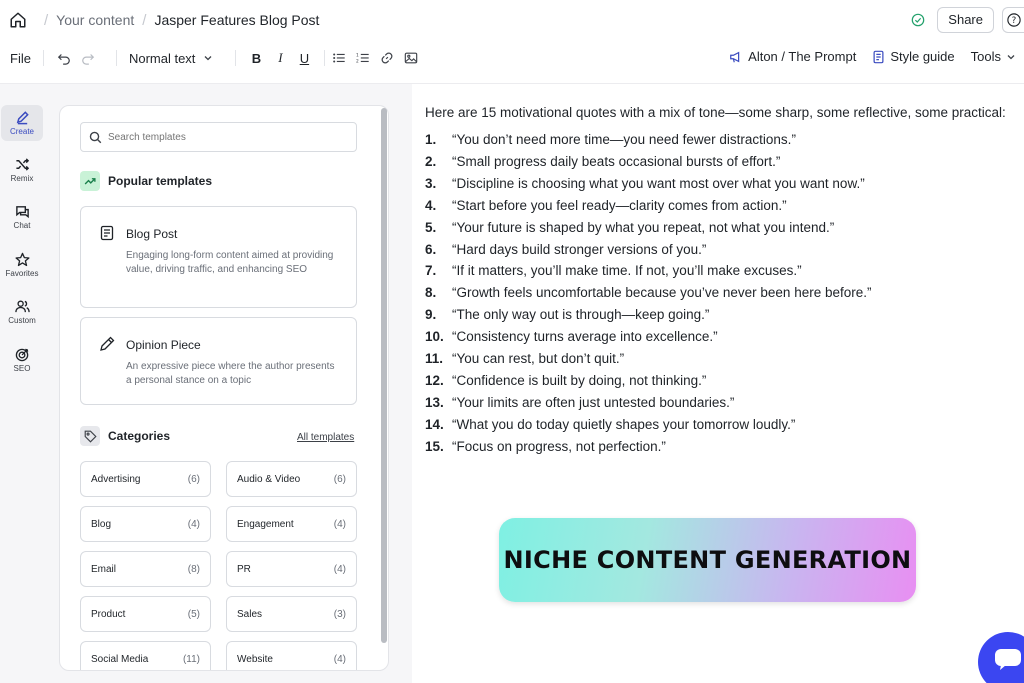  I want to click on numbered-list-icon: 12, so click(363, 58).